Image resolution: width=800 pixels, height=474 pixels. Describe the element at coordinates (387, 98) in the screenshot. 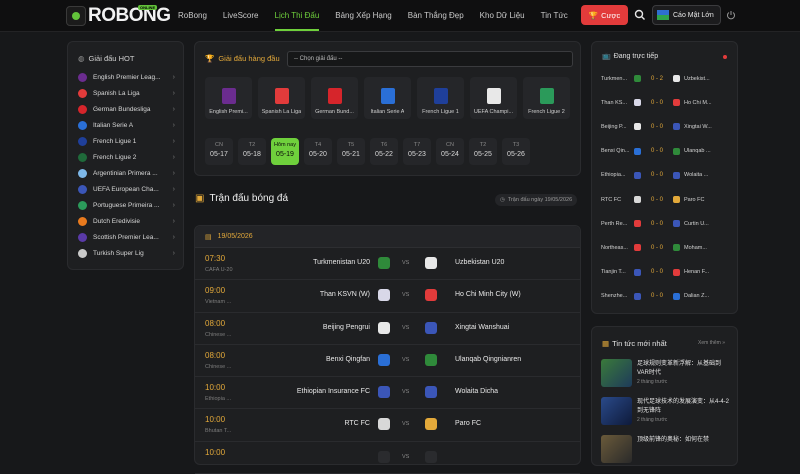

I see `top-league-card: Italian Serie A` at that location.